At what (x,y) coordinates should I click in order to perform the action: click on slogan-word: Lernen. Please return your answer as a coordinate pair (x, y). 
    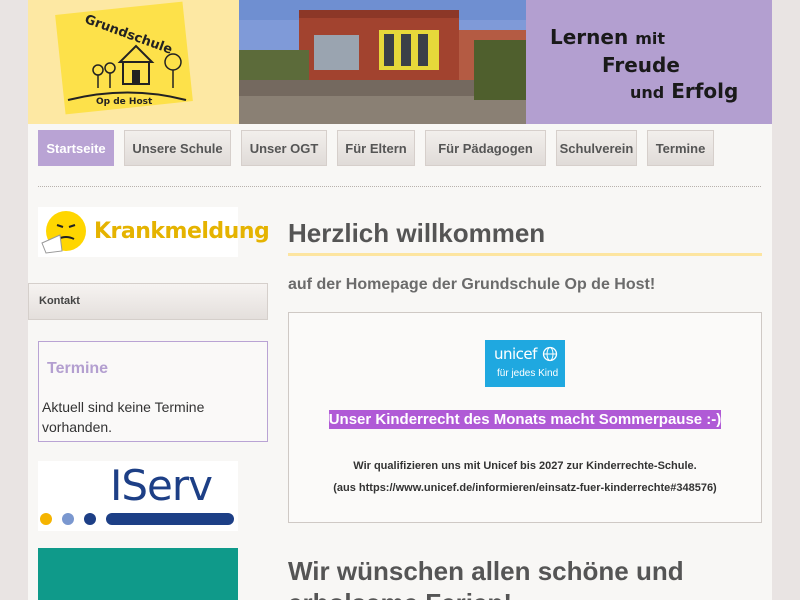
    Looking at the image, I should click on (589, 37).